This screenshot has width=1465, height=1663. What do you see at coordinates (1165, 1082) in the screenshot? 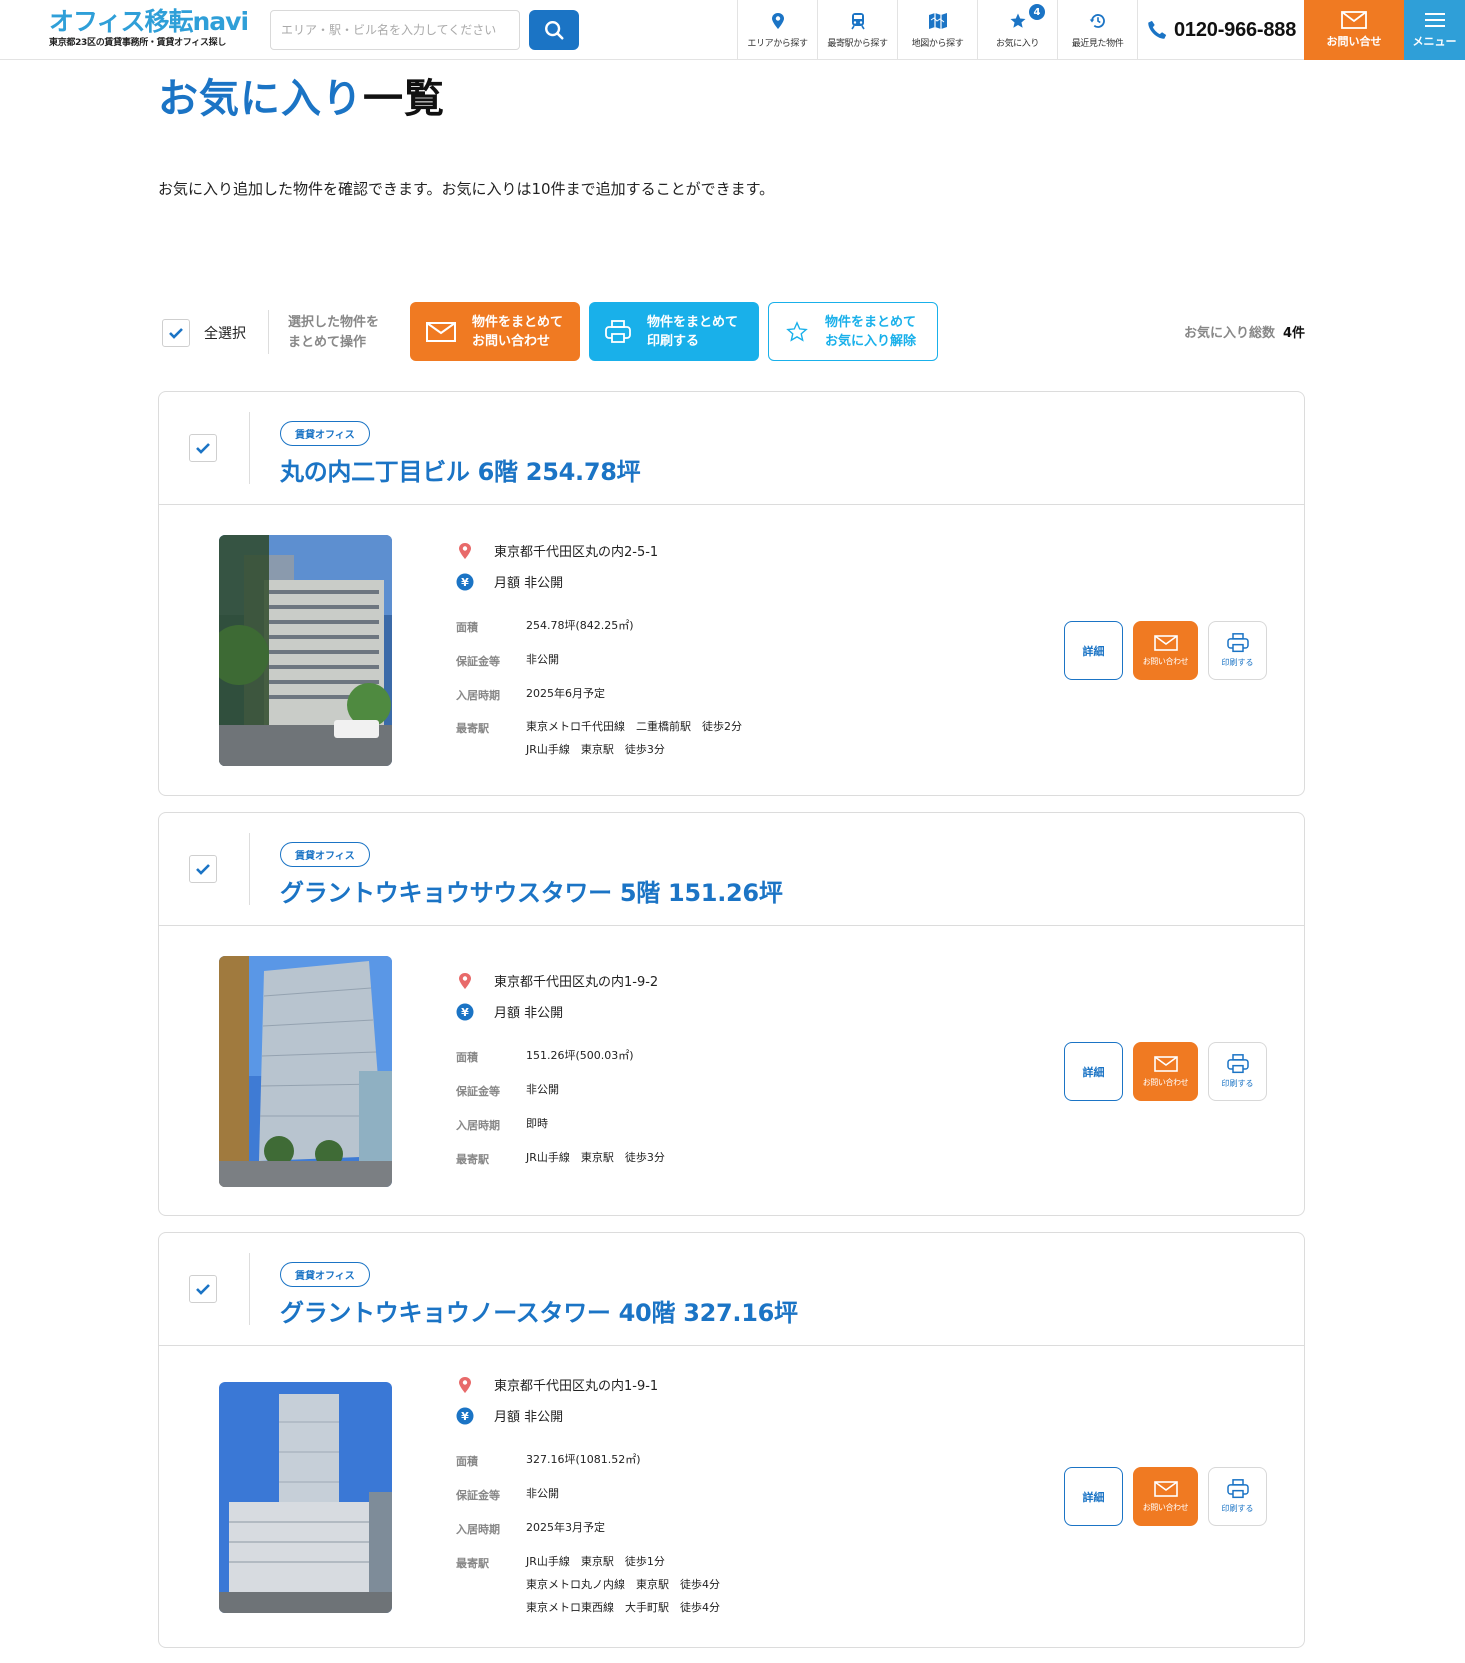
I see `inquiry-label: お問い合わせ` at bounding box center [1165, 1082].